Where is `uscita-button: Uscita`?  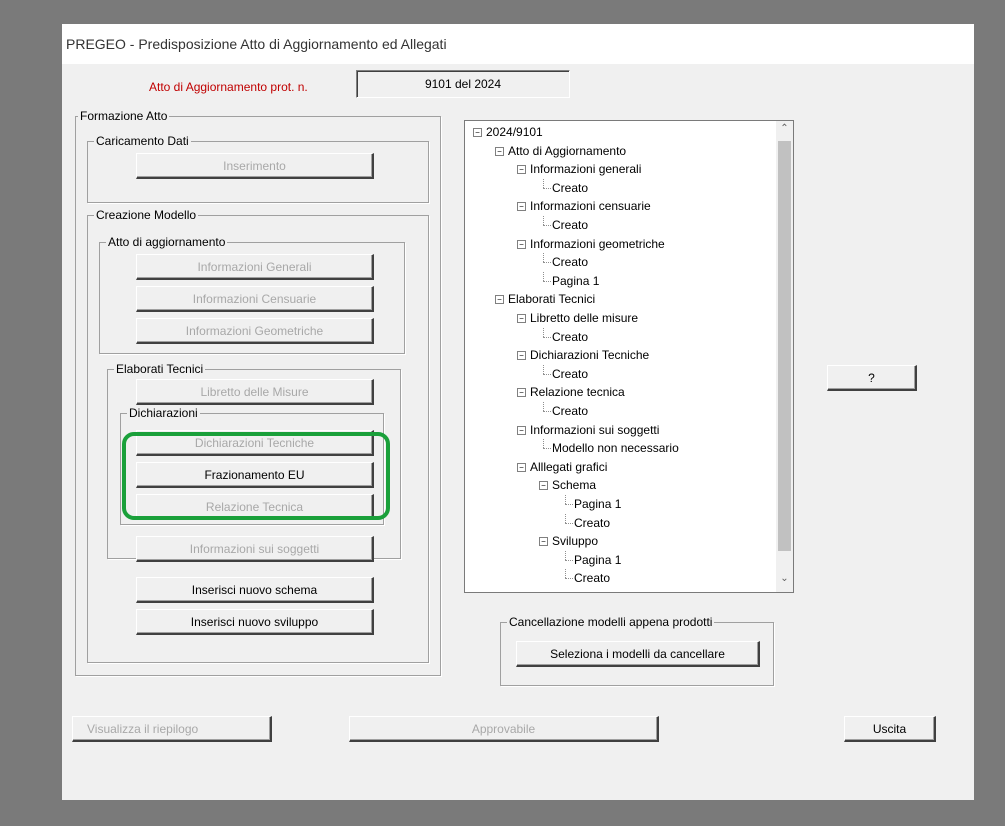
uscita-button: Uscita is located at coordinates (890, 729).